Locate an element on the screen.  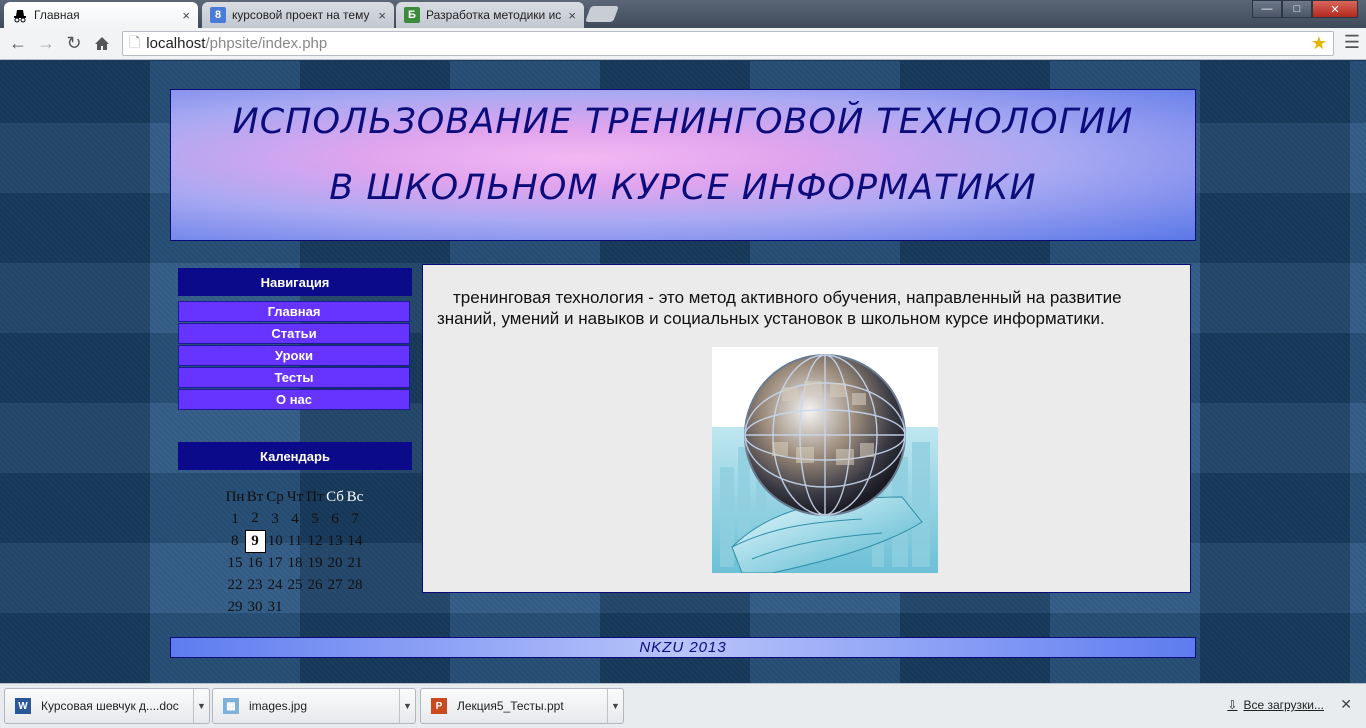
b-icon: Б is located at coordinates (412, 15).